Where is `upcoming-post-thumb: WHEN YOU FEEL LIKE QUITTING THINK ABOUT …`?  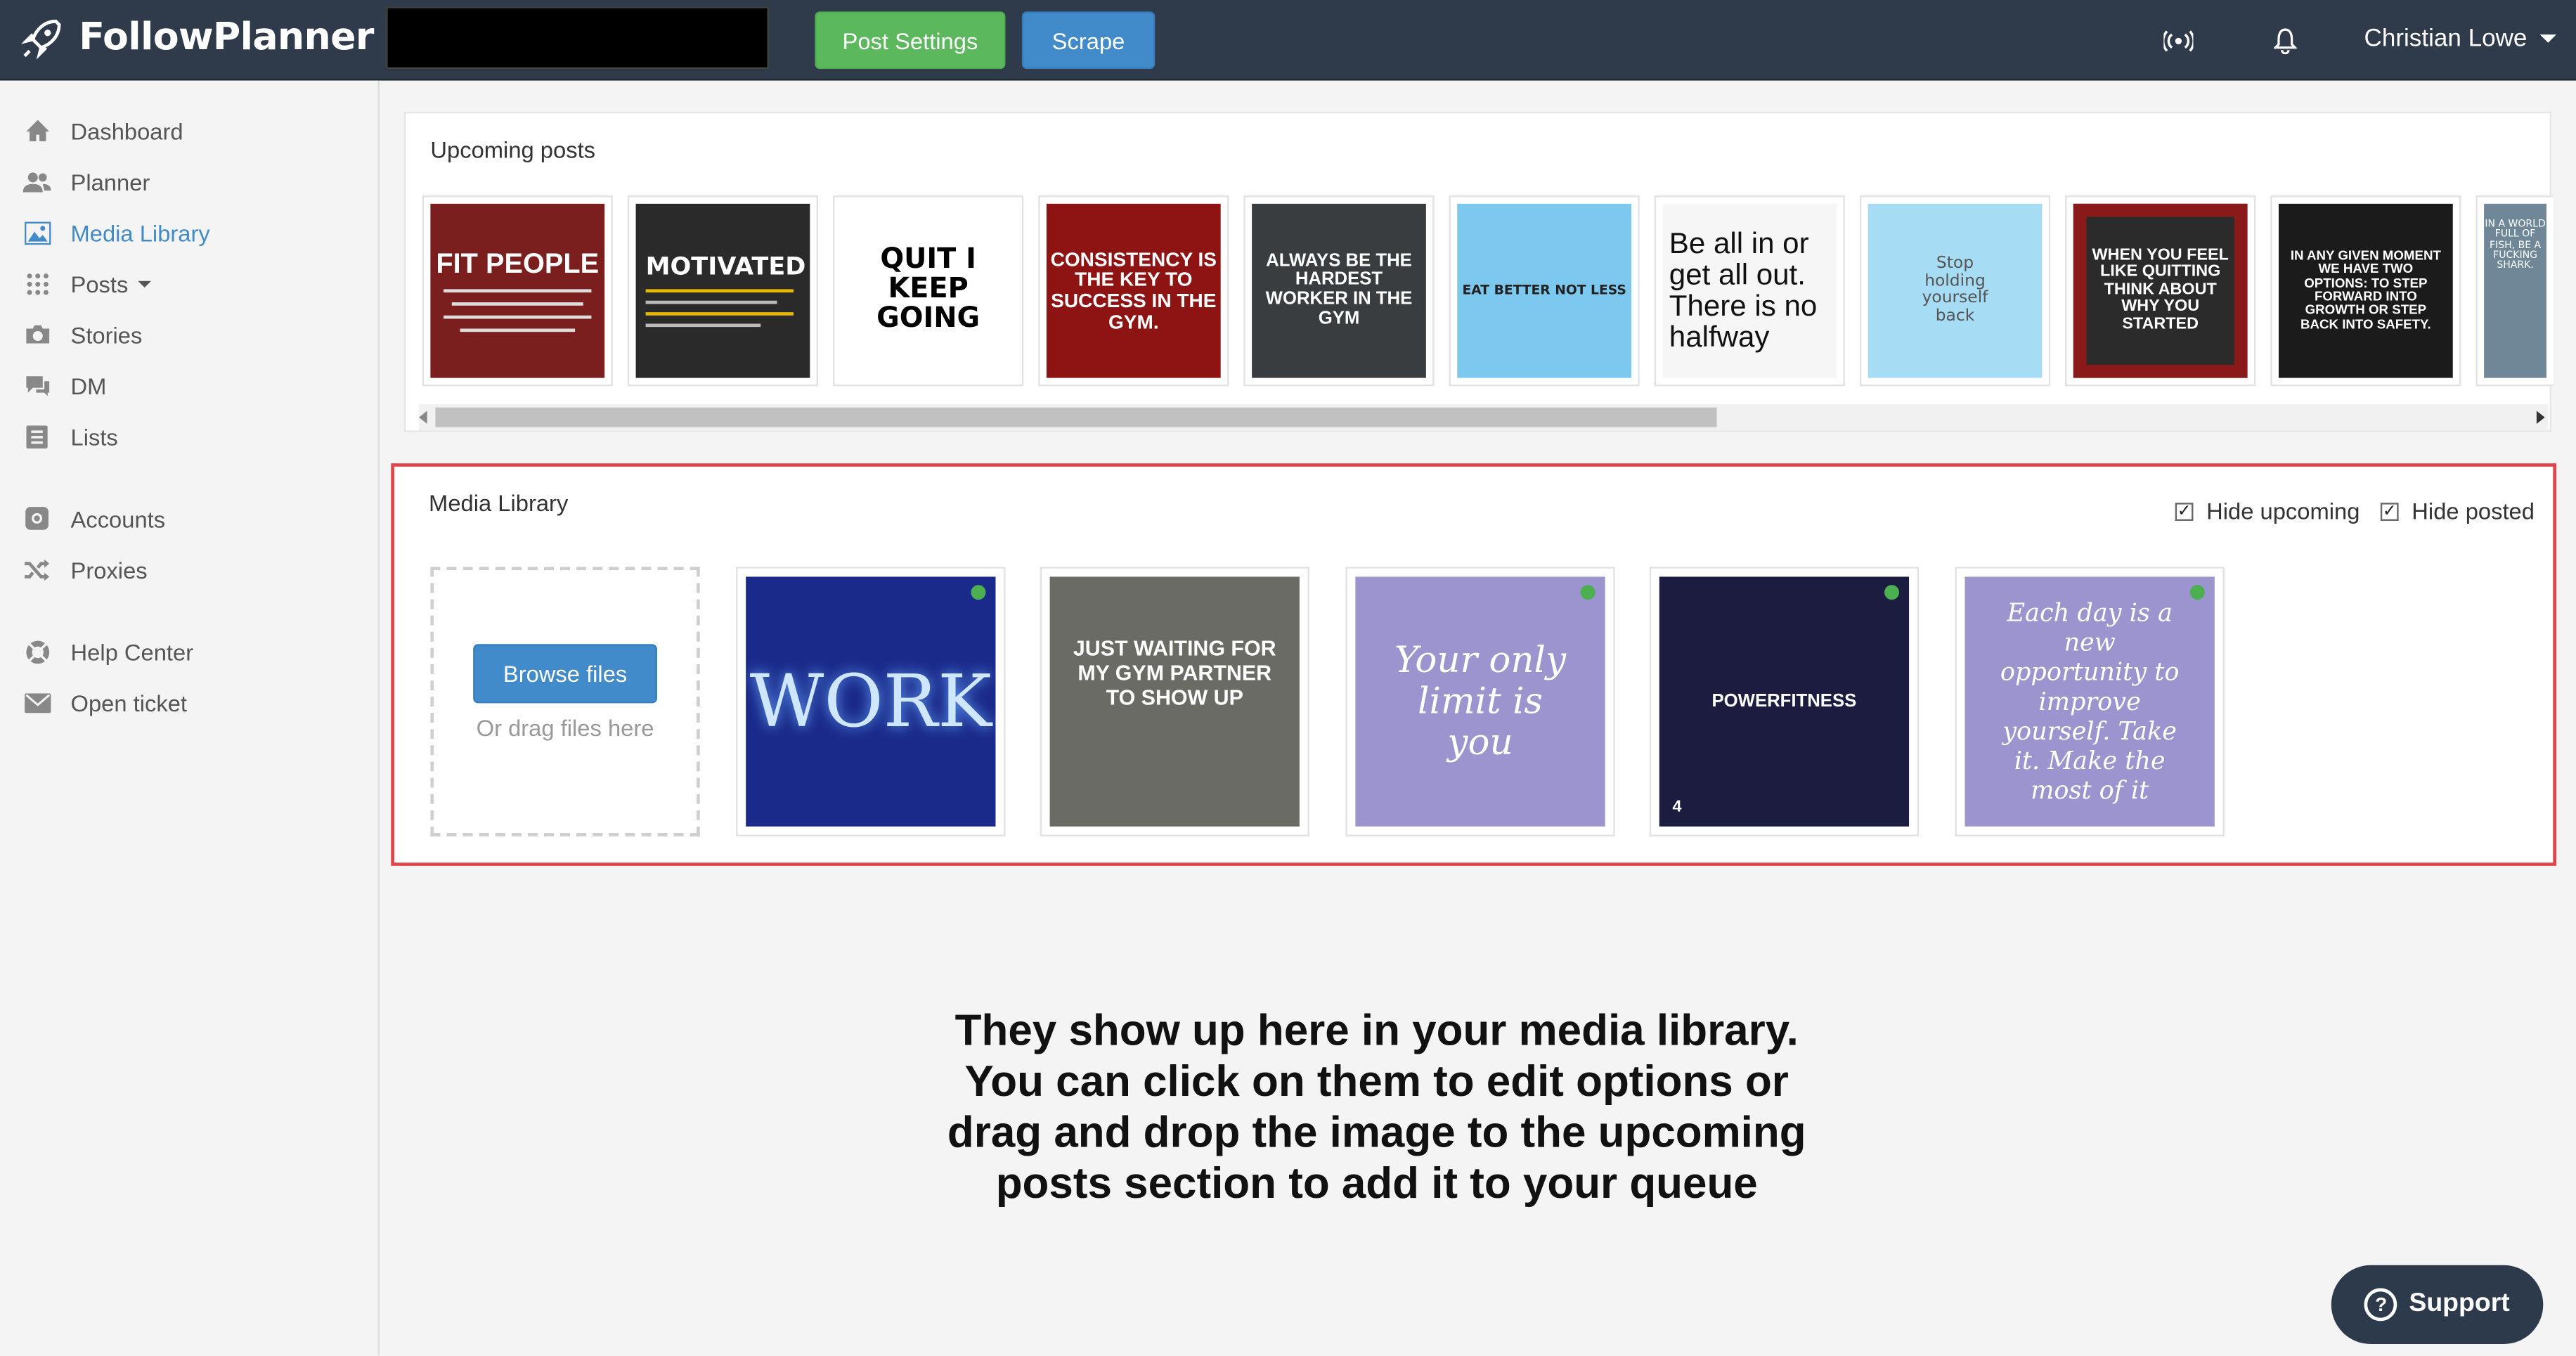
upcoming-post-thumb: WHEN YOU FEEL LIKE QUITTING THINK ABOUT … is located at coordinates (2160, 291).